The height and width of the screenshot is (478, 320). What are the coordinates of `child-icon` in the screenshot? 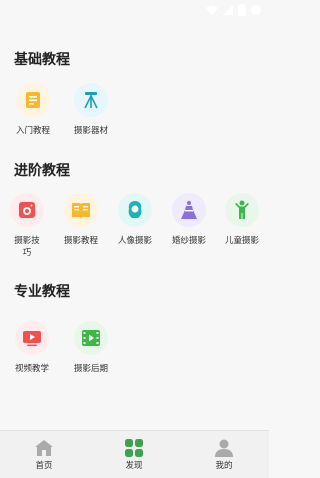 It's located at (242, 209).